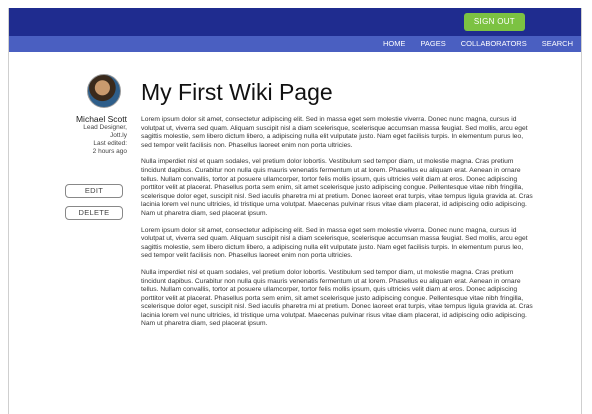  What do you see at coordinates (432, 44) in the screenshot?
I see `nav-item-pages: PAGES` at bounding box center [432, 44].